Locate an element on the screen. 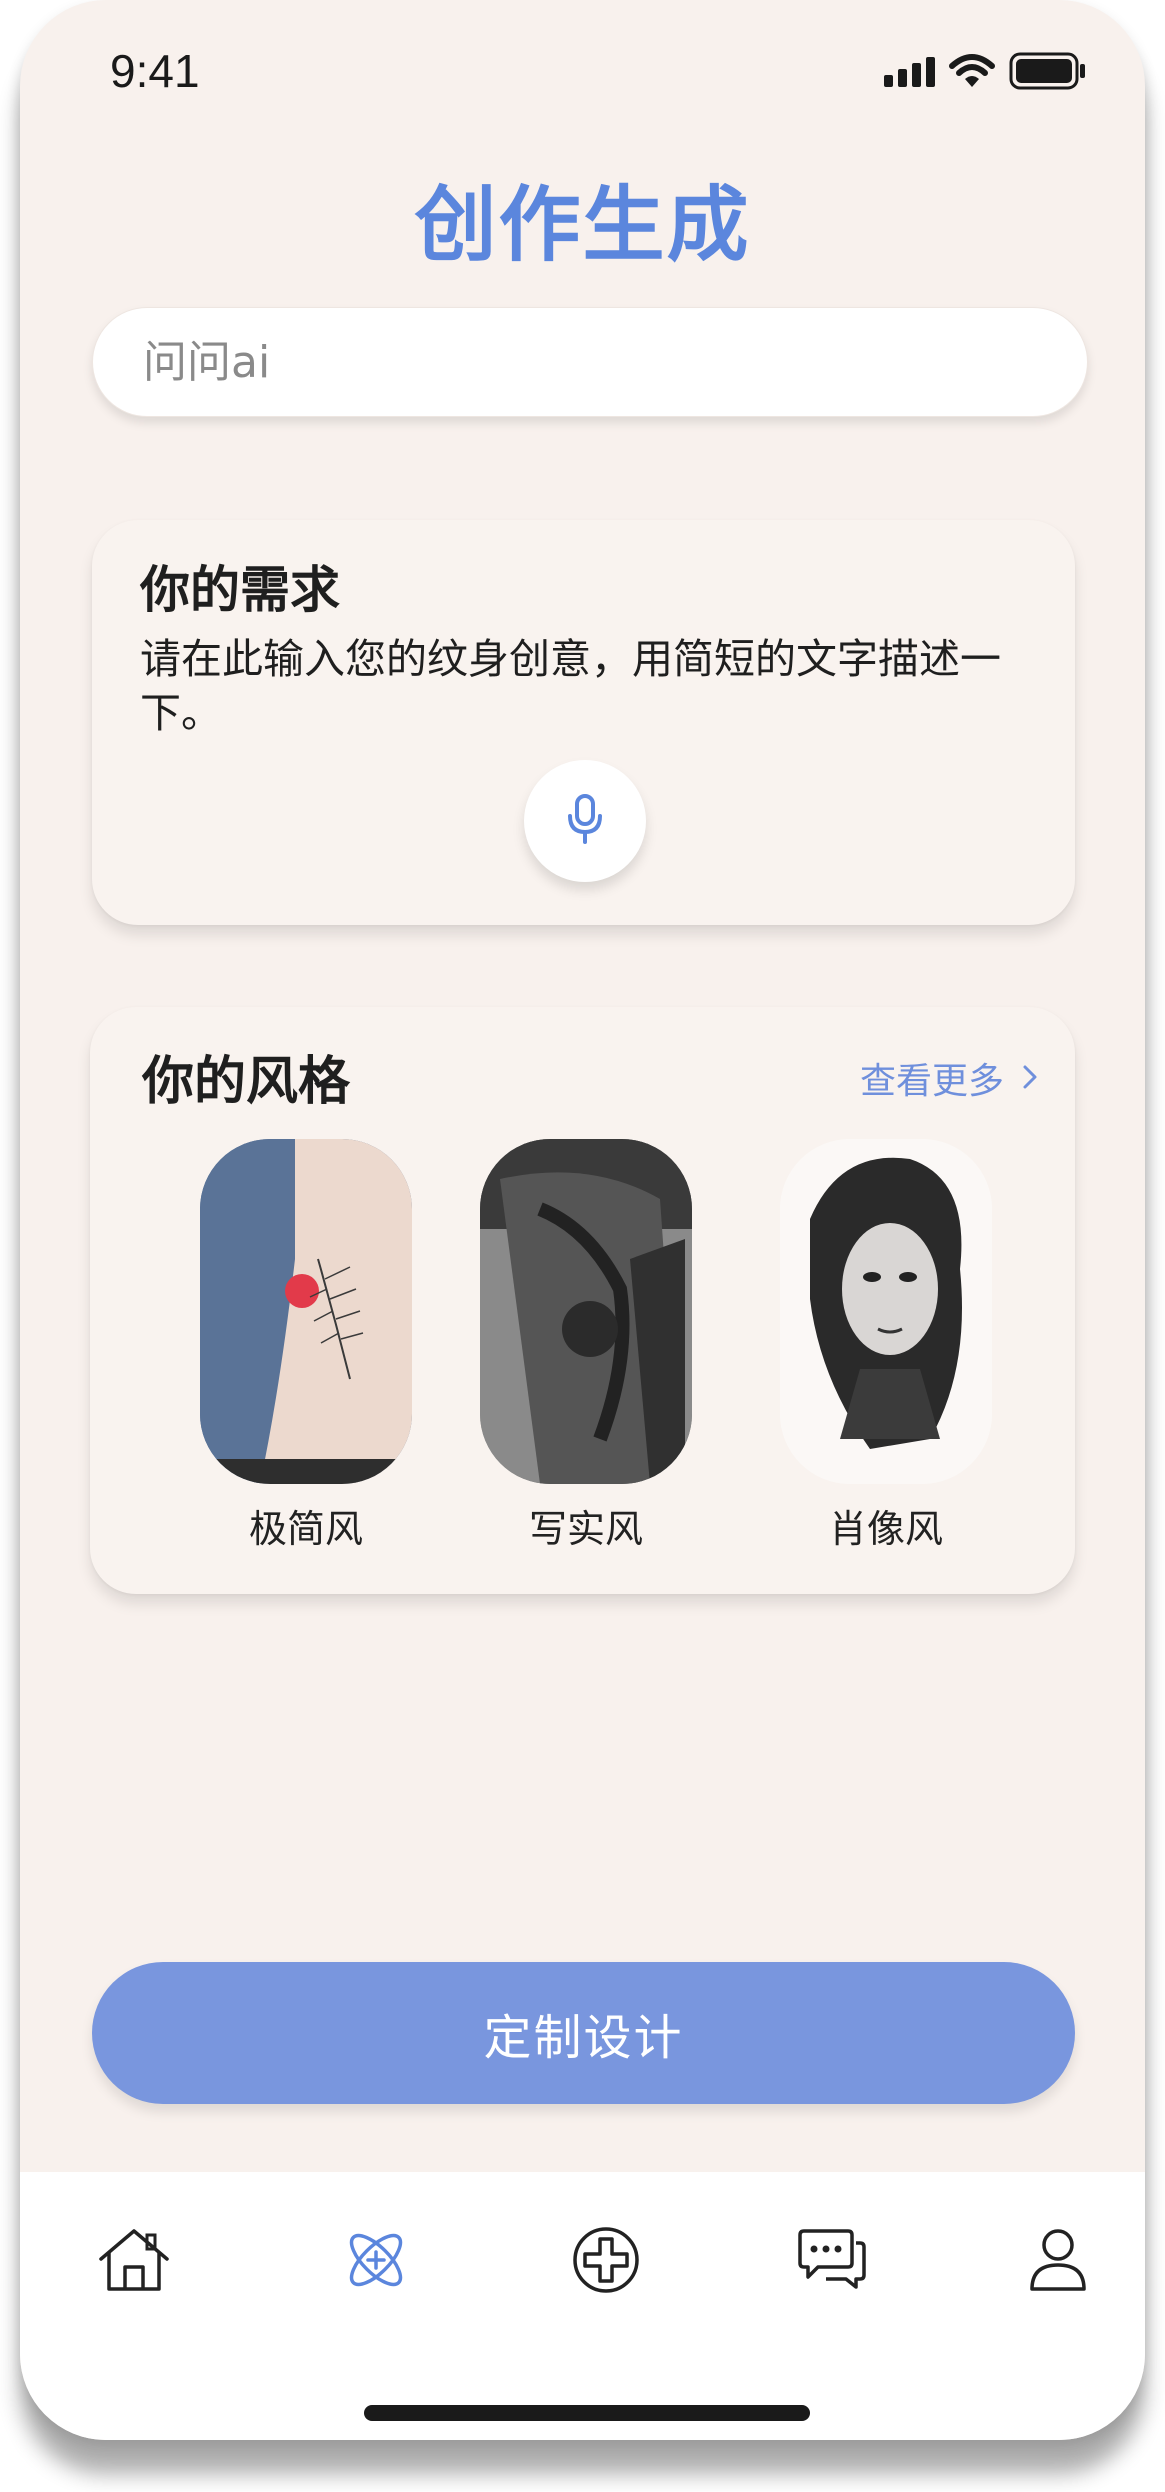 This screenshot has height=2492, width=1165. portrait-tattoo-image is located at coordinates (886, 1311).